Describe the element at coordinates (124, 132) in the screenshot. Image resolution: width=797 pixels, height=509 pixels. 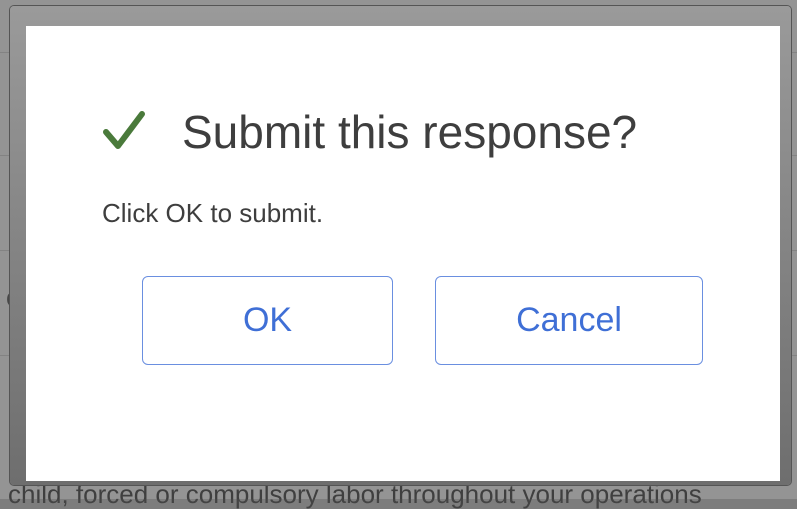
I see `check-icon` at that location.